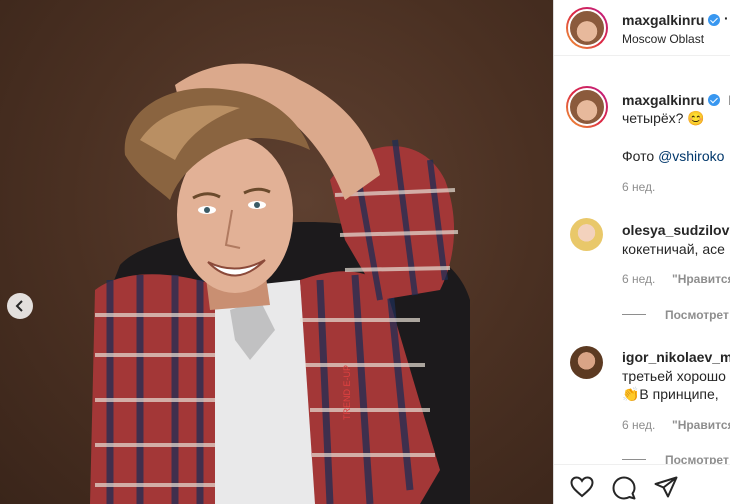 The width and height of the screenshot is (730, 504). I want to click on post-action-bar, so click(642, 484).